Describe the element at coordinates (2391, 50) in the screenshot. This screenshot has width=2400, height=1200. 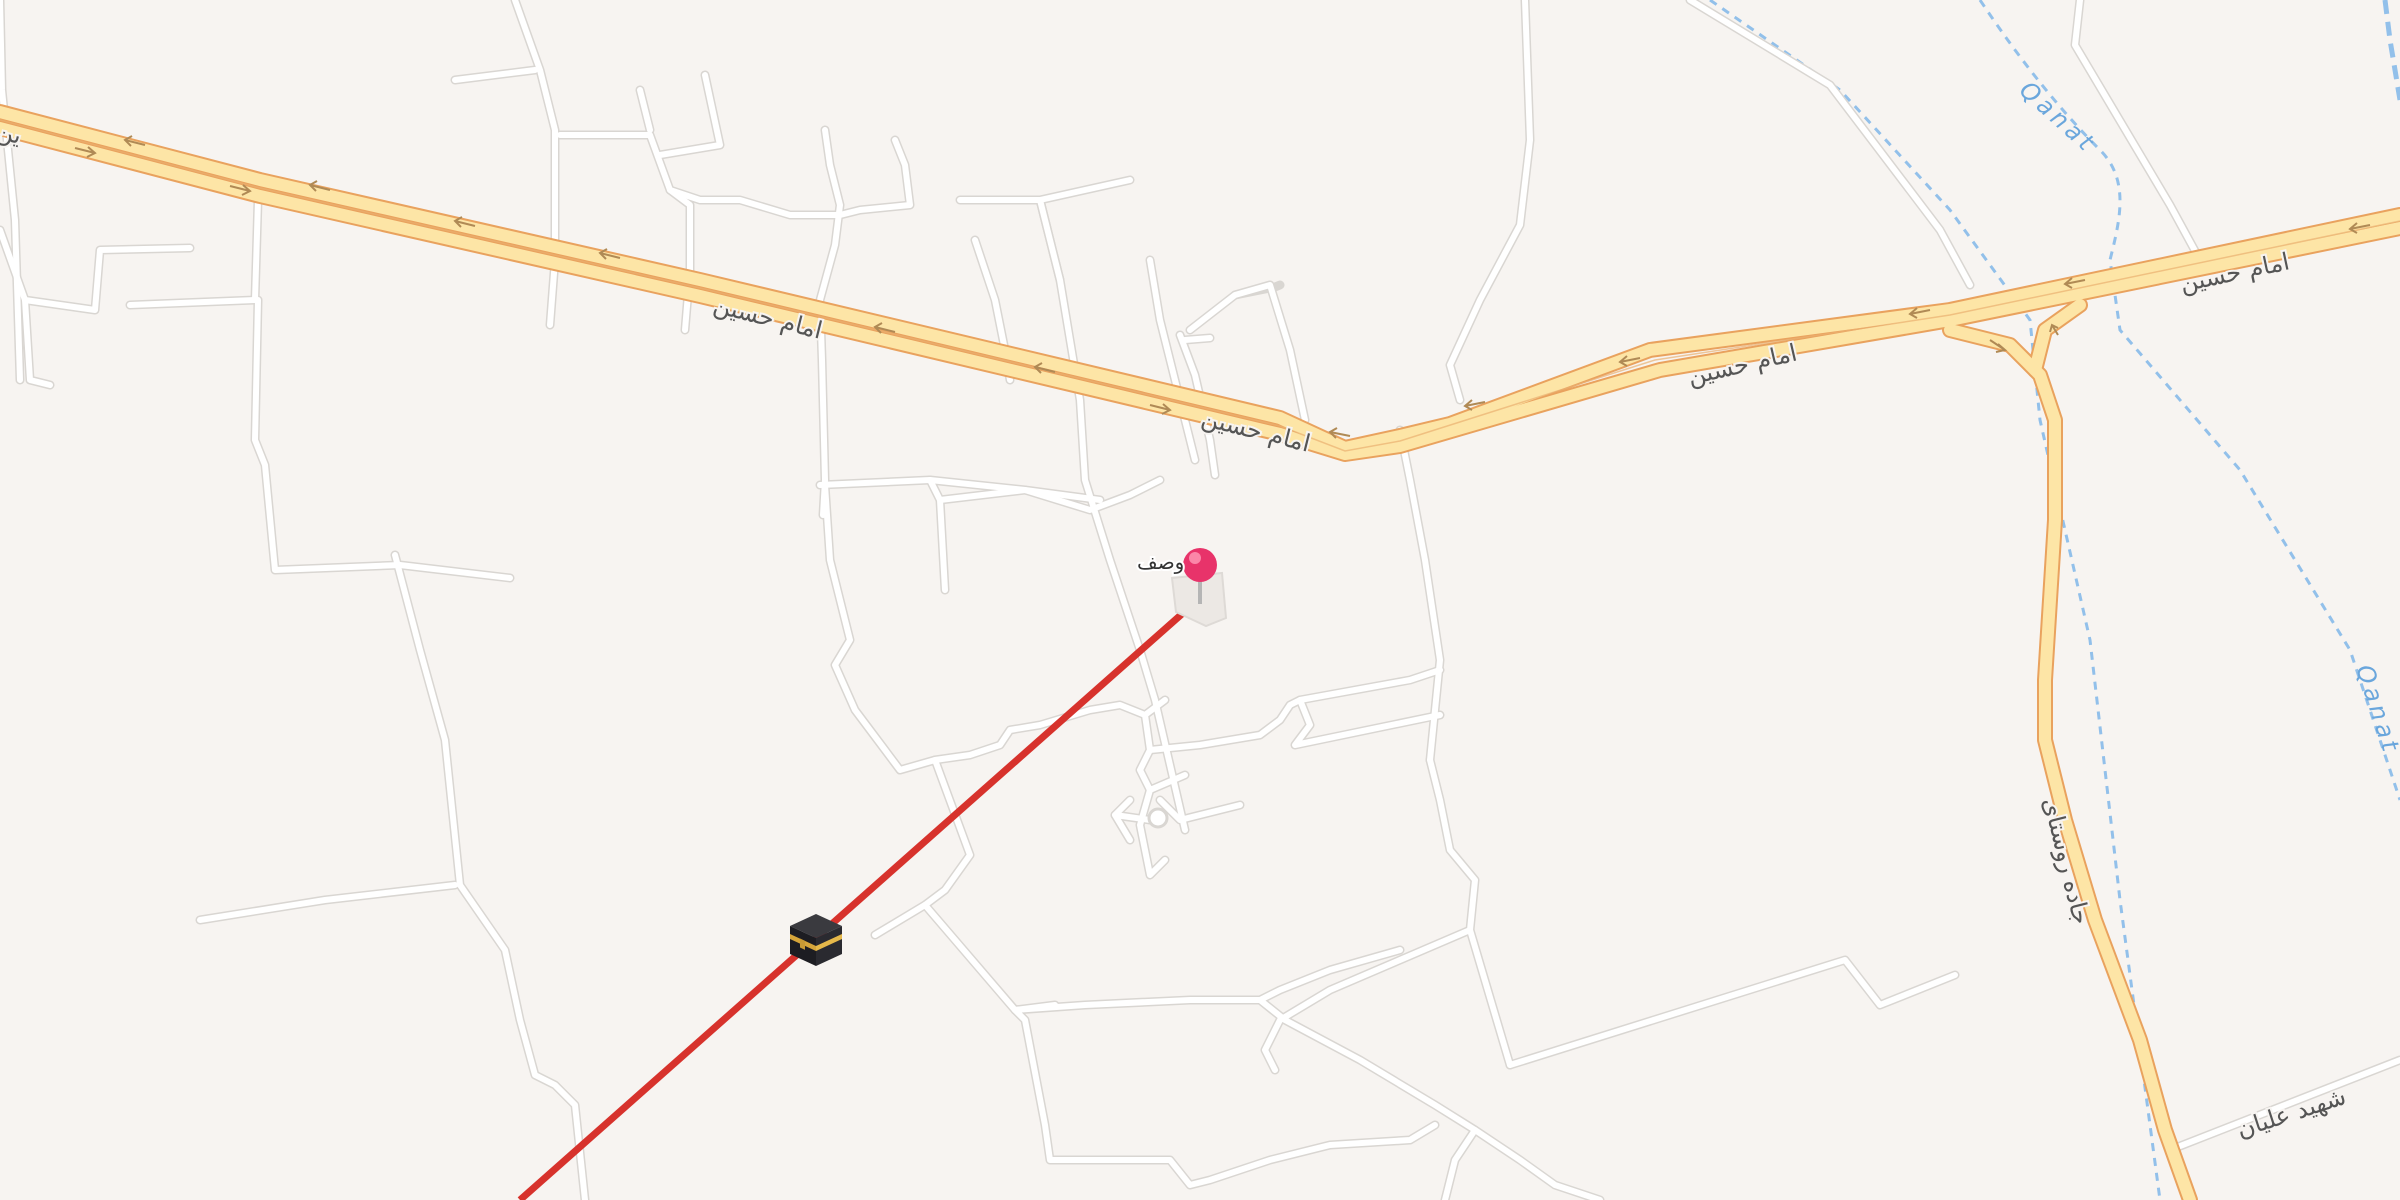
I see `qanat-line-edge` at that location.